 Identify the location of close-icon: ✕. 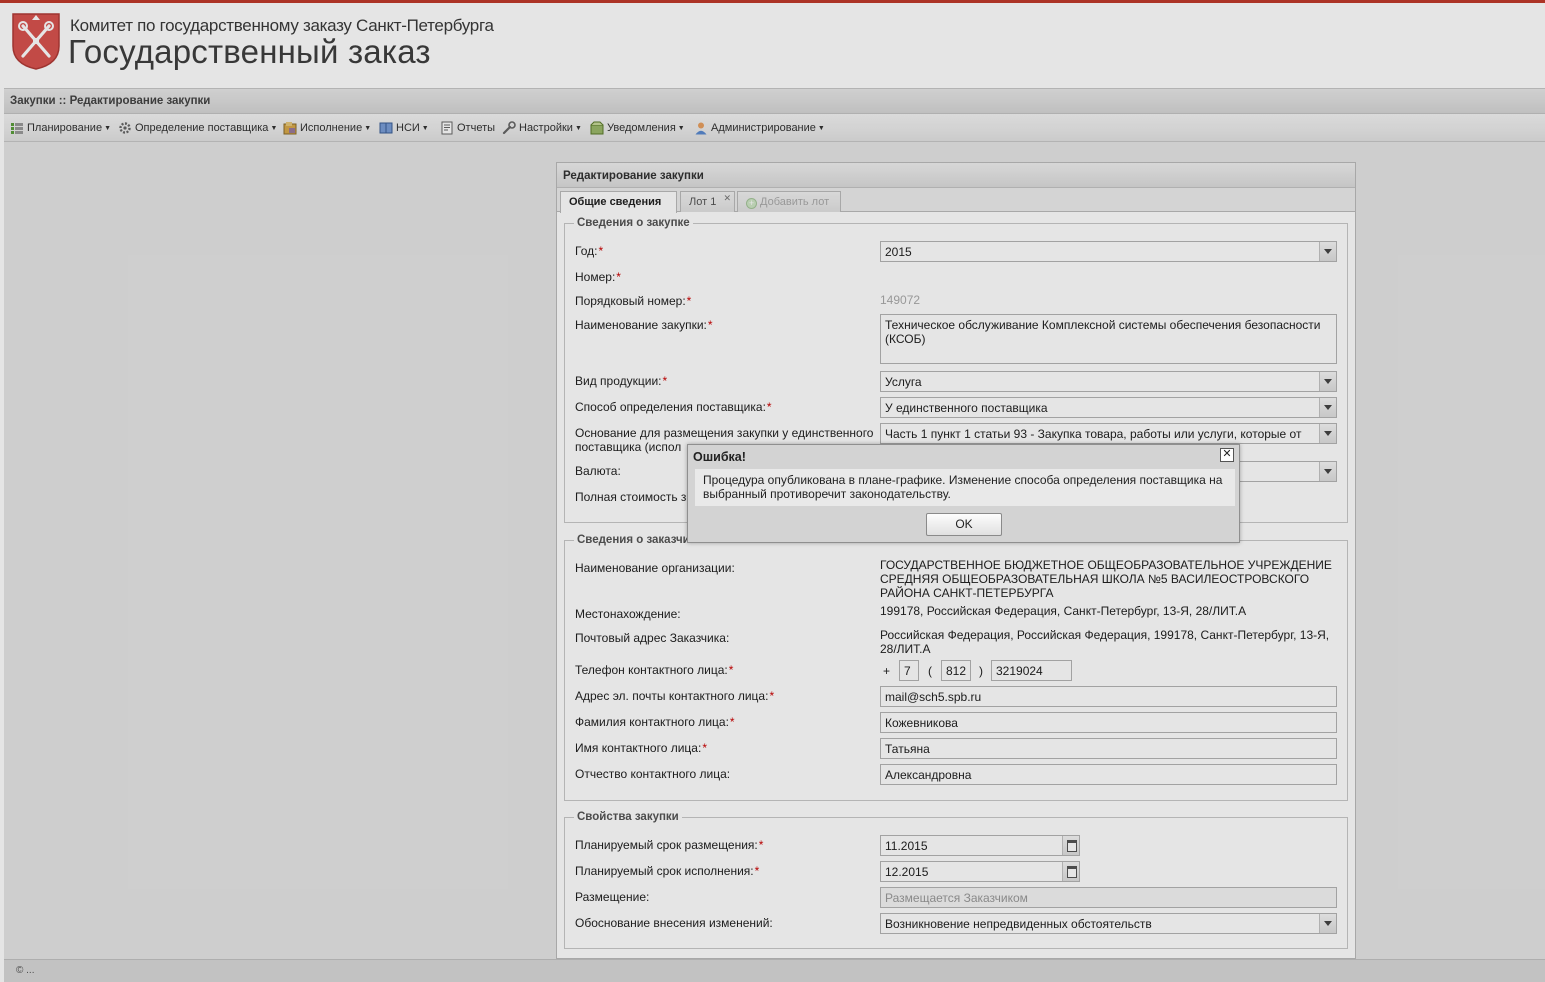
(1227, 455).